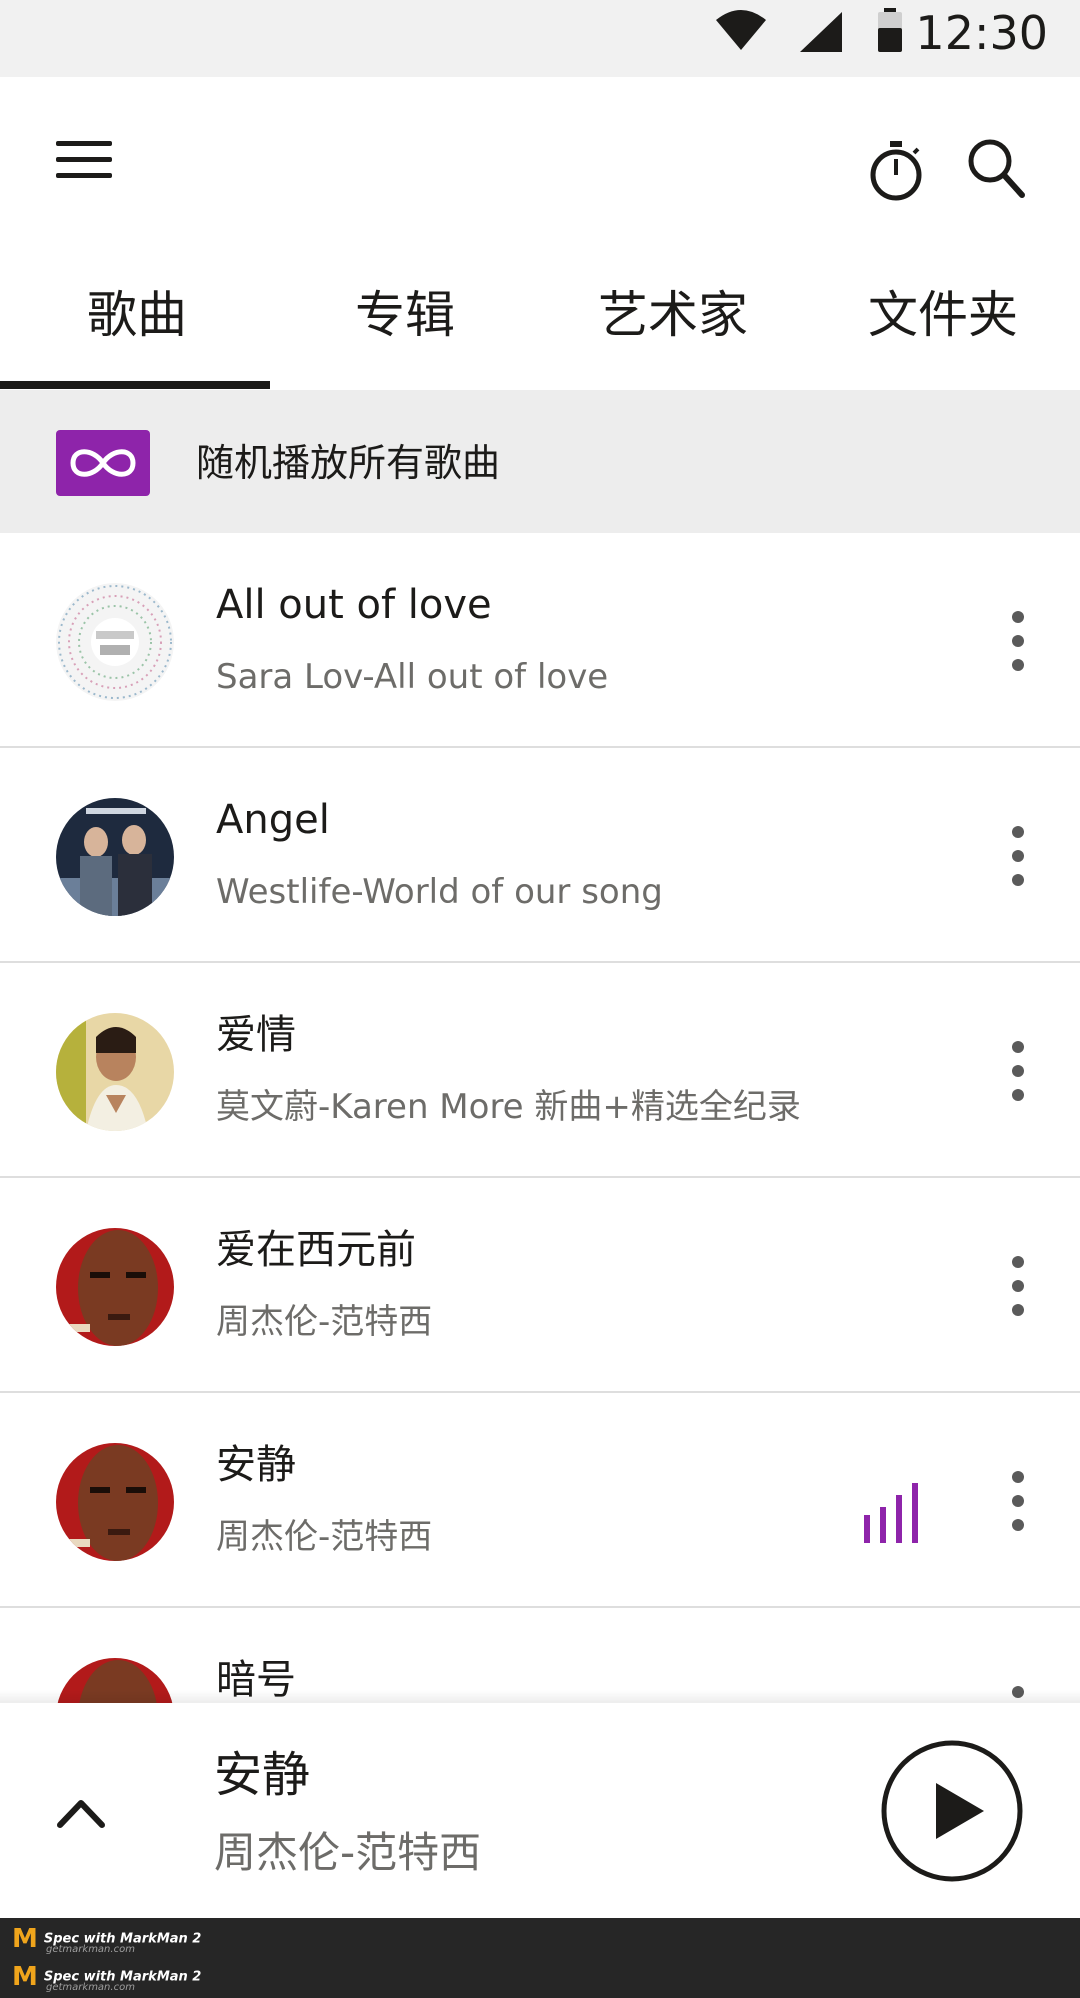  I want to click on song-row: 爱情 莫文蔚-Karen More 新曲+精选全纪录, so click(540, 1070).